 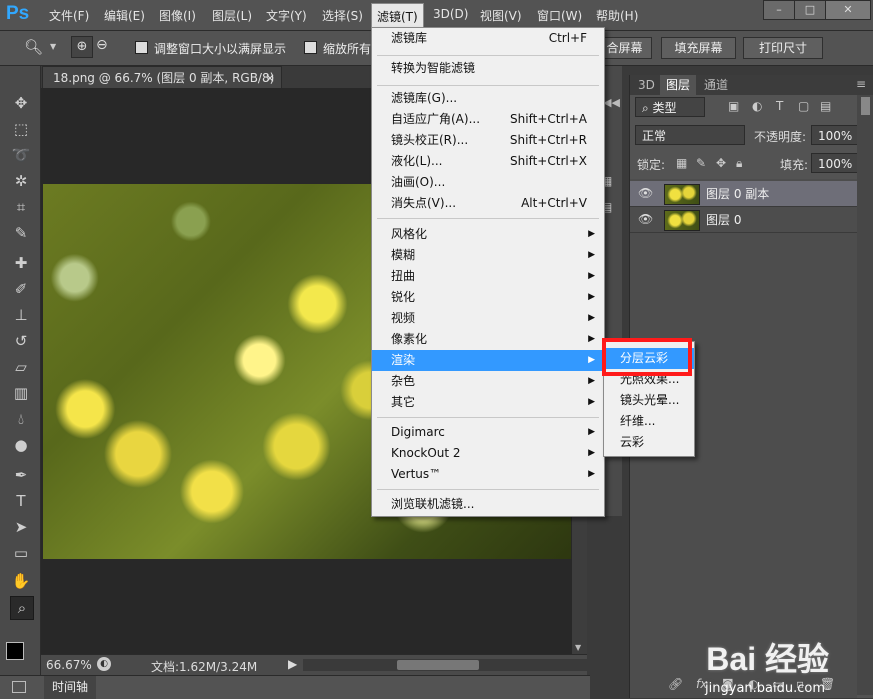 What do you see at coordinates (488, 360) in the screenshot?
I see `menu-item-render: 渲染 ▶` at bounding box center [488, 360].